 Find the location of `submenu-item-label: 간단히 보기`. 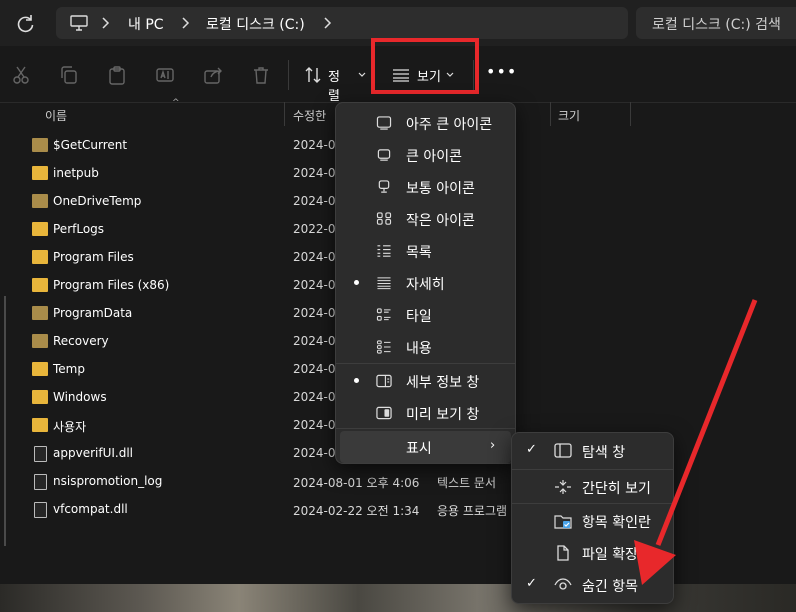

submenu-item-label: 간단히 보기 is located at coordinates (616, 489).